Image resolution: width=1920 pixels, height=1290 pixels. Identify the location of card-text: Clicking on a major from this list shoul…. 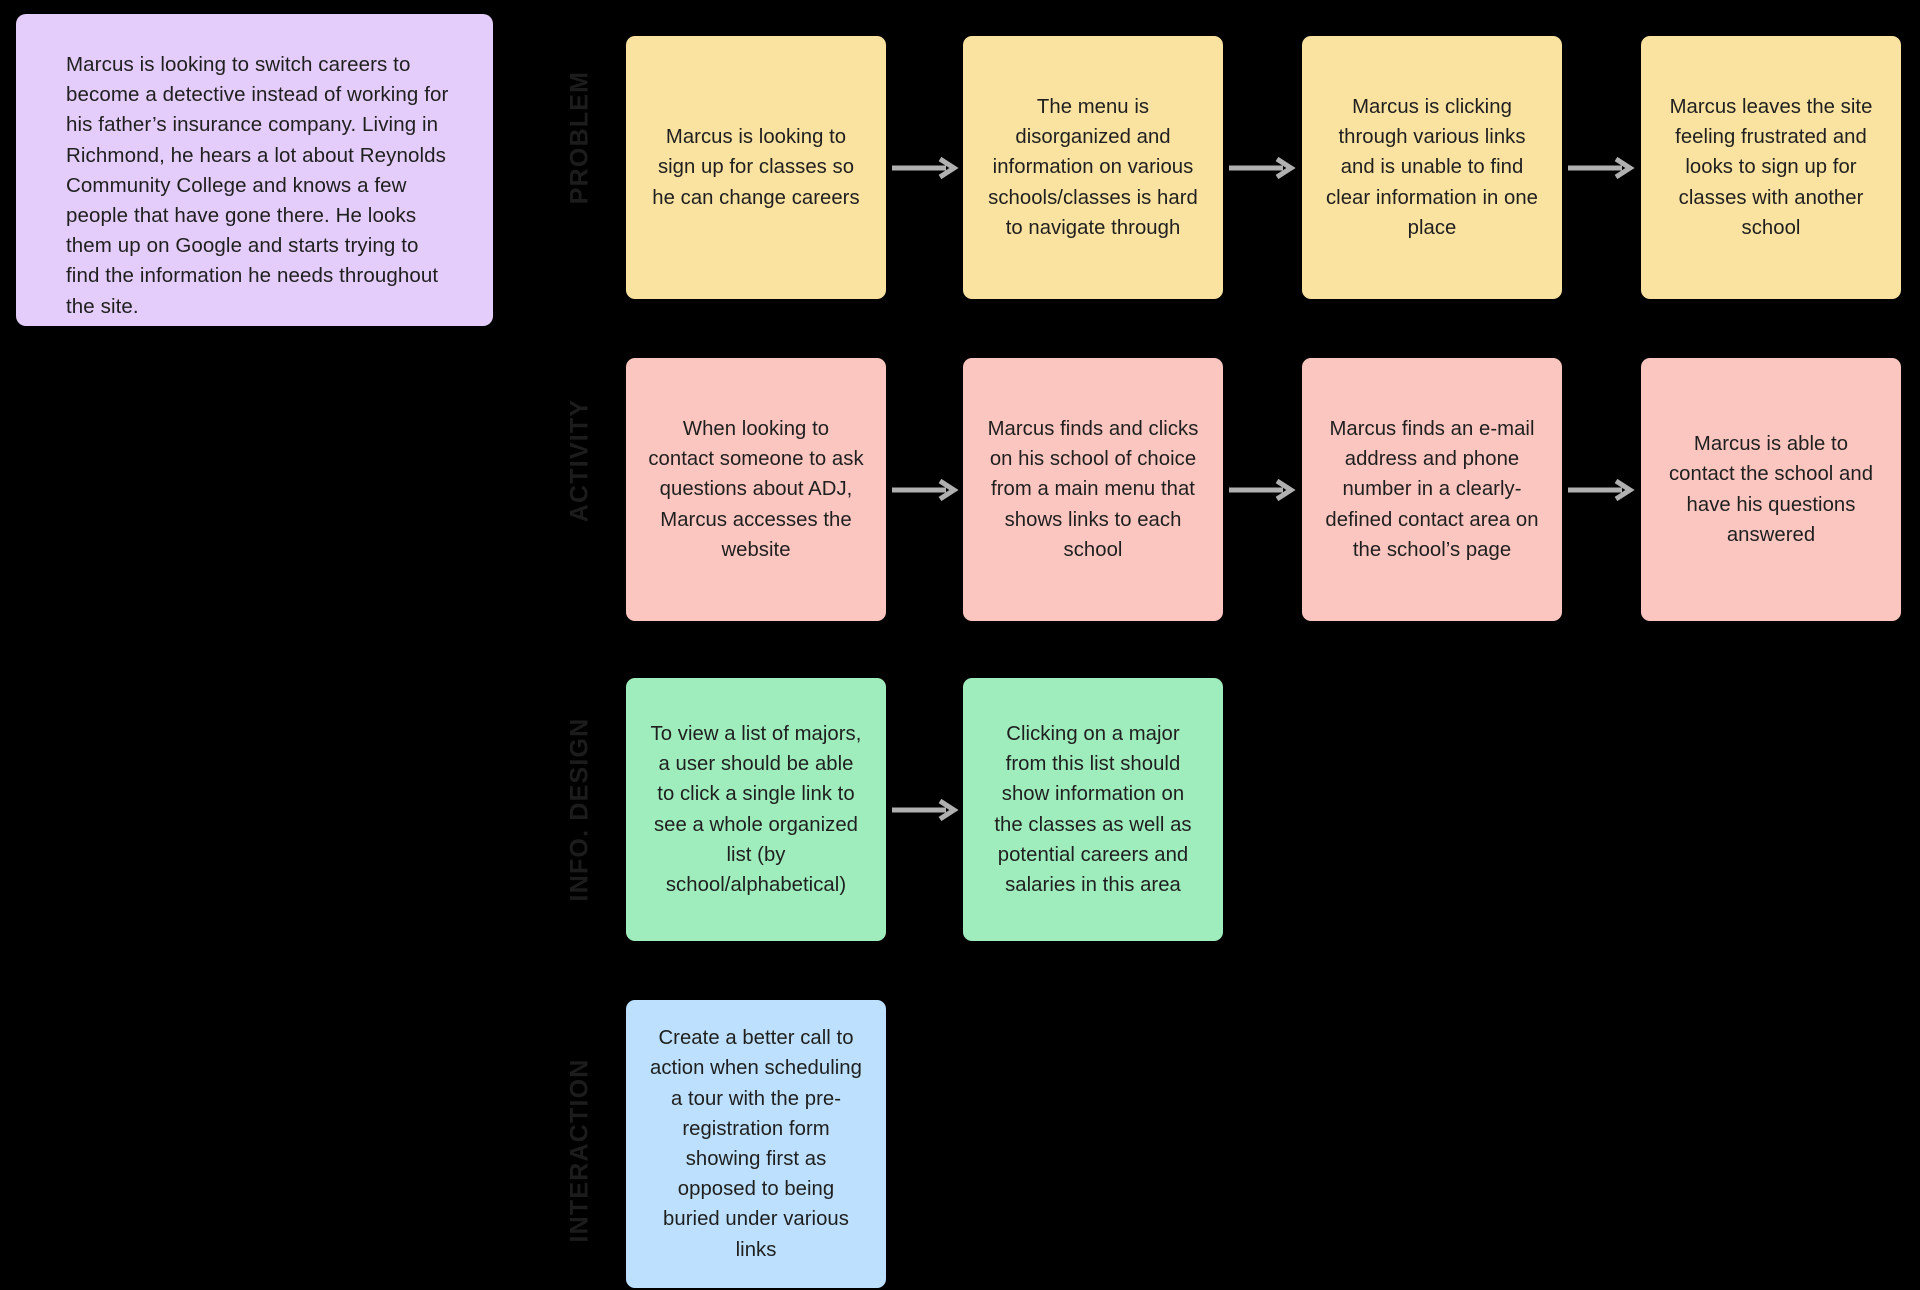
(1093, 809).